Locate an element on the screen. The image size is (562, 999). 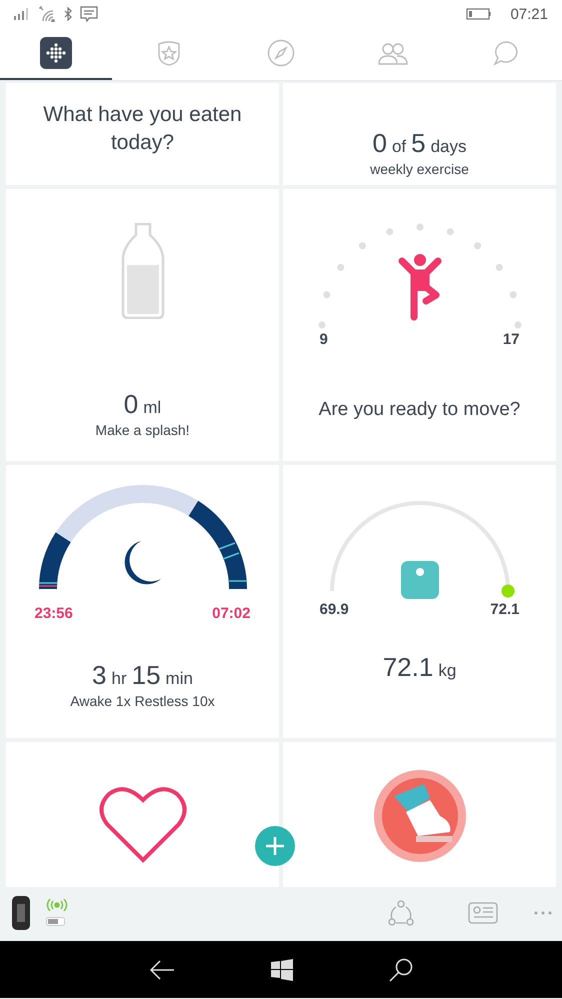
profile-card-button is located at coordinates (483, 913).